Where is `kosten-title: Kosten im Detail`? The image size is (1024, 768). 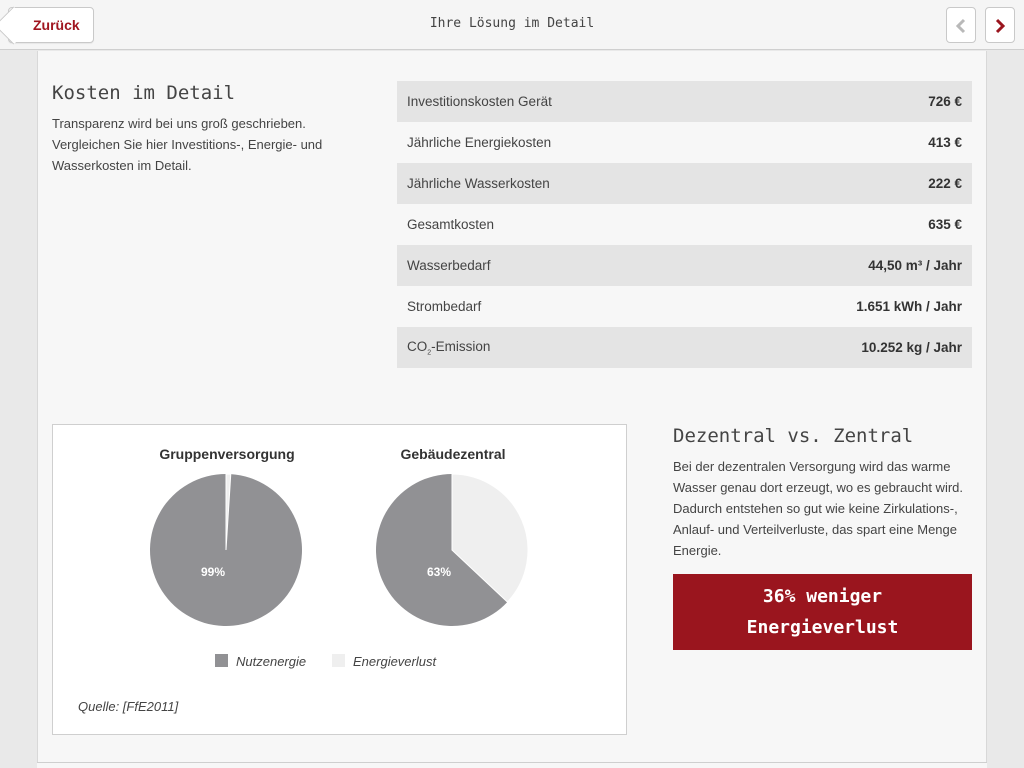
kosten-title: Kosten im Detail is located at coordinates (144, 93).